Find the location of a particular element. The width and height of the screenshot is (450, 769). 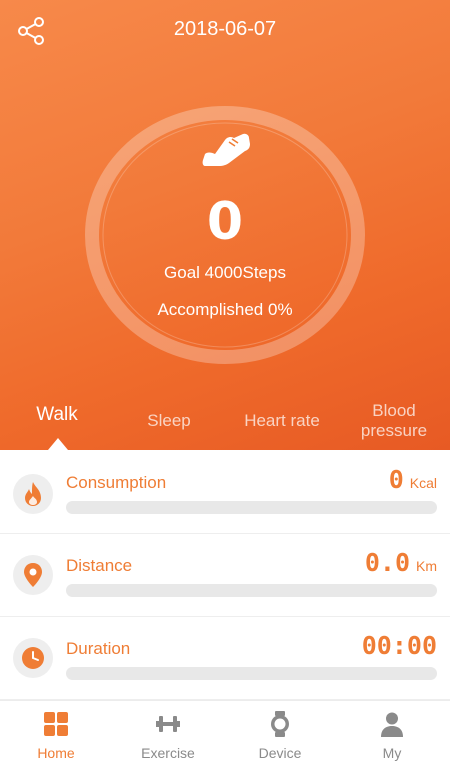

nav-my: My is located at coordinates (392, 735).